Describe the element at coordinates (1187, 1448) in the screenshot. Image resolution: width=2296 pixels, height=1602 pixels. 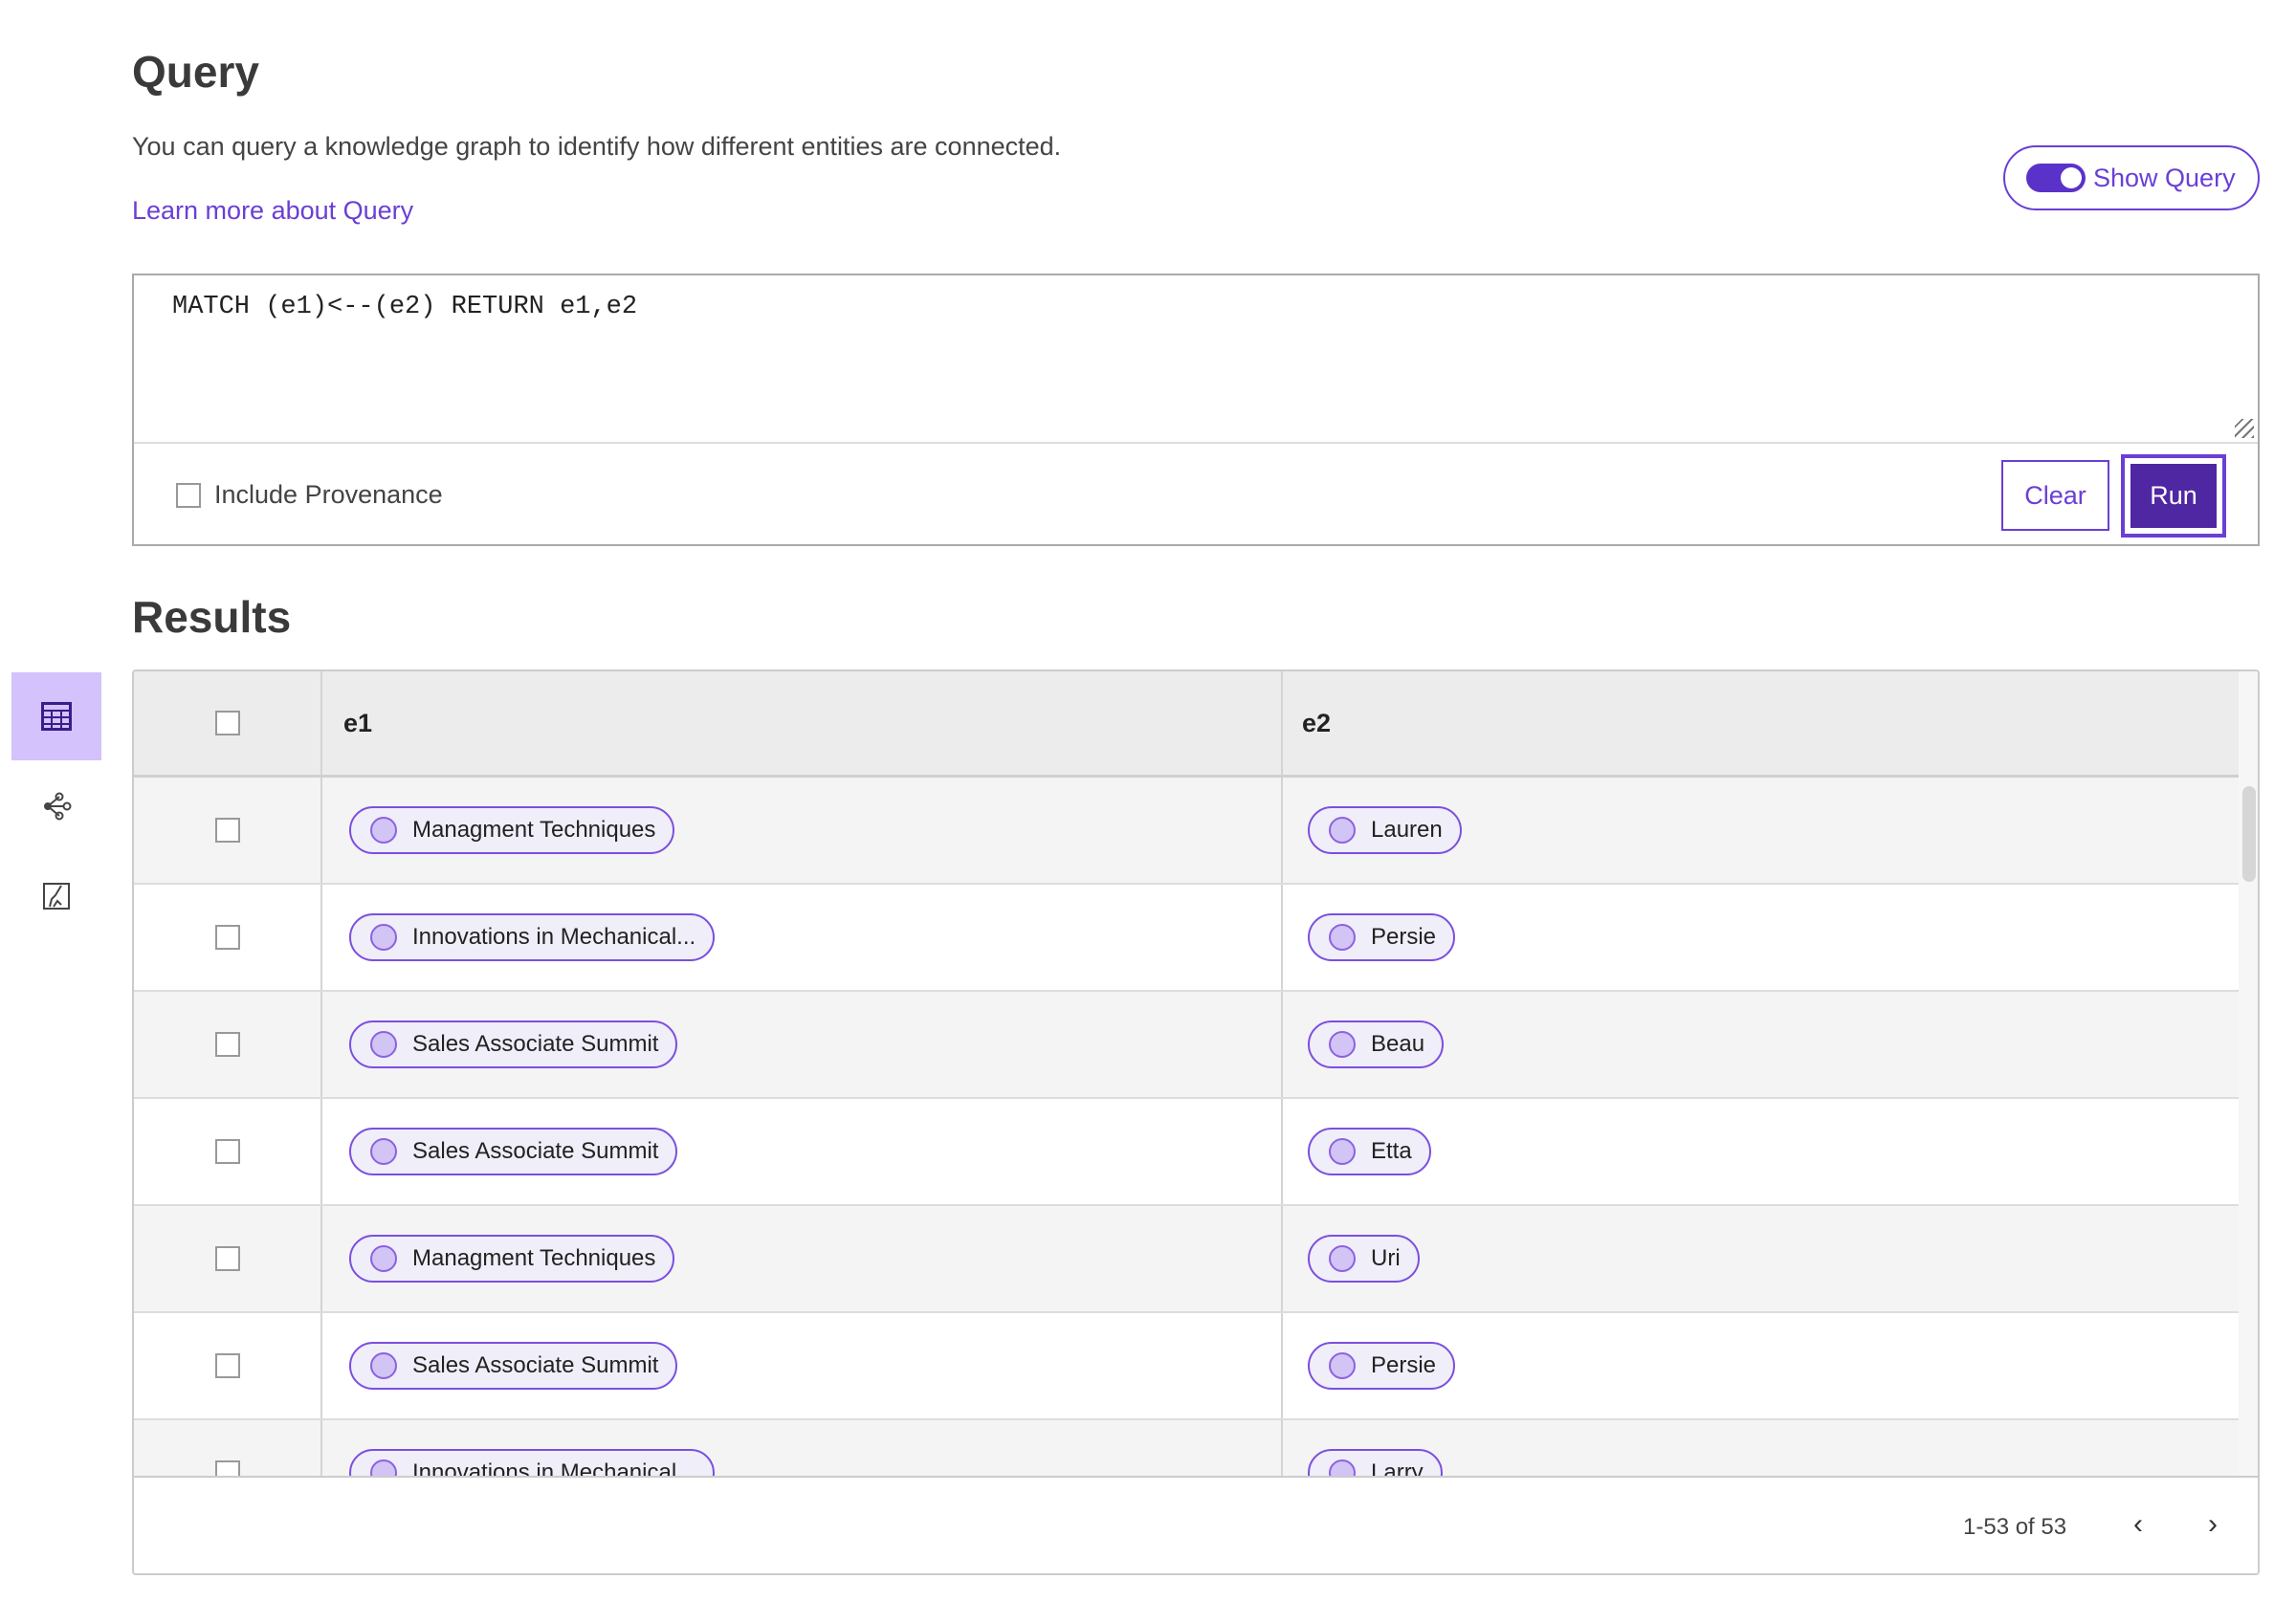
I see `table-row: Innovations in Mechanical... Larry` at that location.